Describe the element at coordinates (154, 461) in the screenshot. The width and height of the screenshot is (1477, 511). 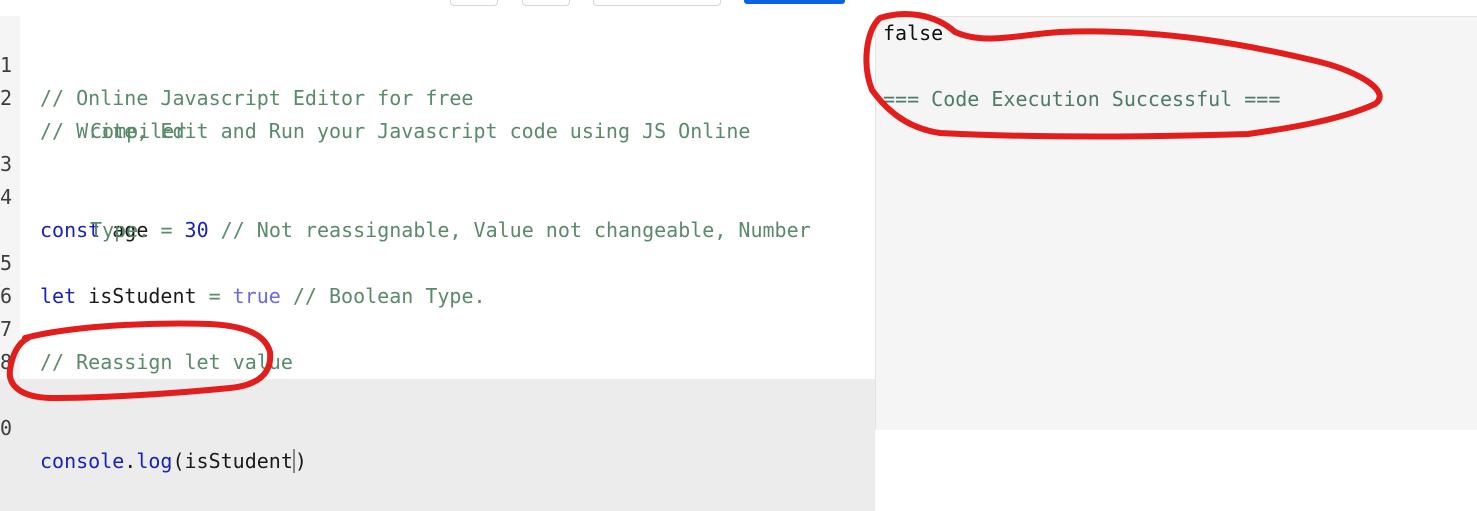
I see `code-function: log` at that location.